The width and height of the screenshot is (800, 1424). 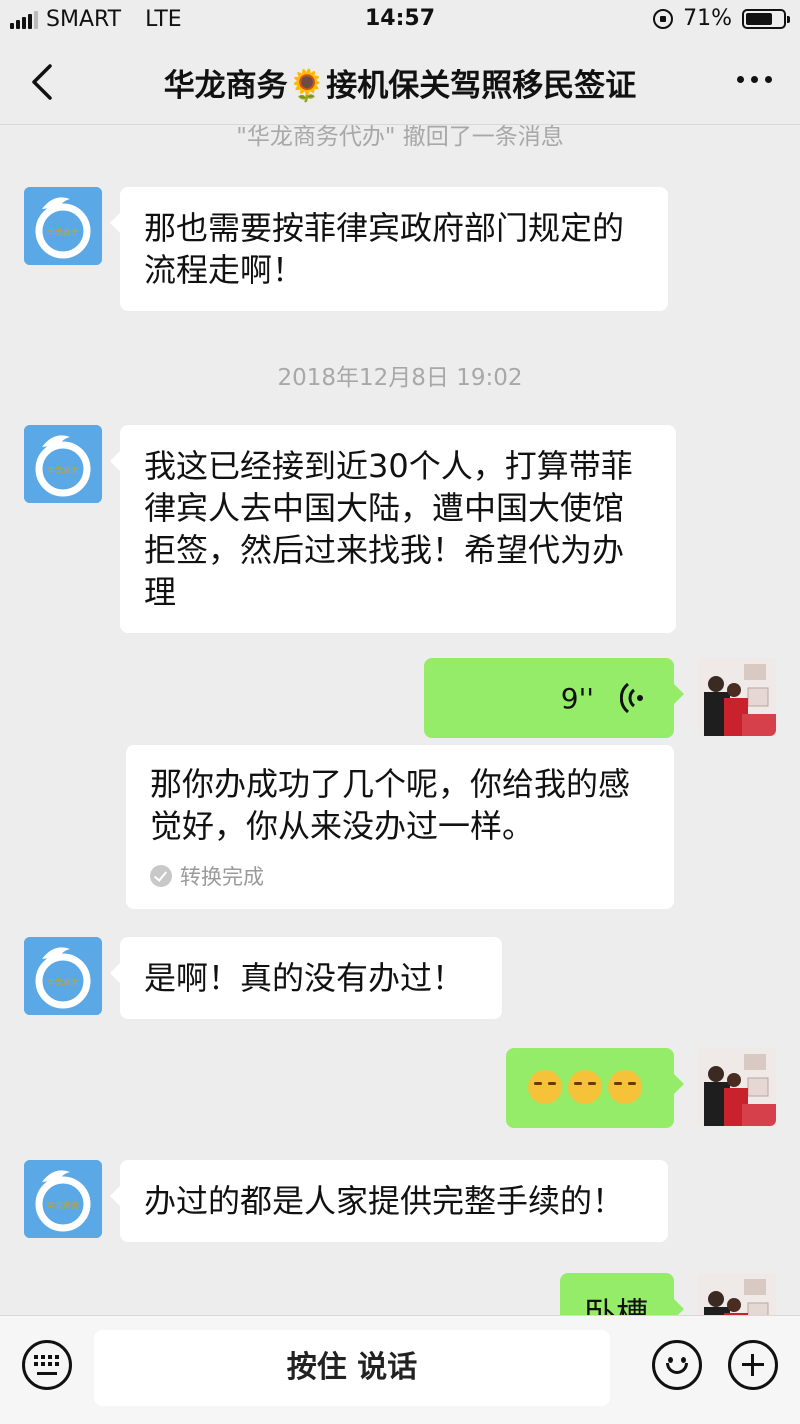 What do you see at coordinates (222, 877) in the screenshot?
I see `transcript-status-label: 转换完成` at bounding box center [222, 877].